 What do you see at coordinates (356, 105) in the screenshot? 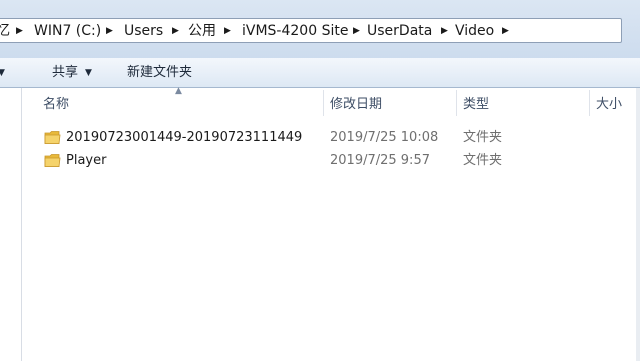
I see `column-header-date-modified: 修改日期` at bounding box center [356, 105].